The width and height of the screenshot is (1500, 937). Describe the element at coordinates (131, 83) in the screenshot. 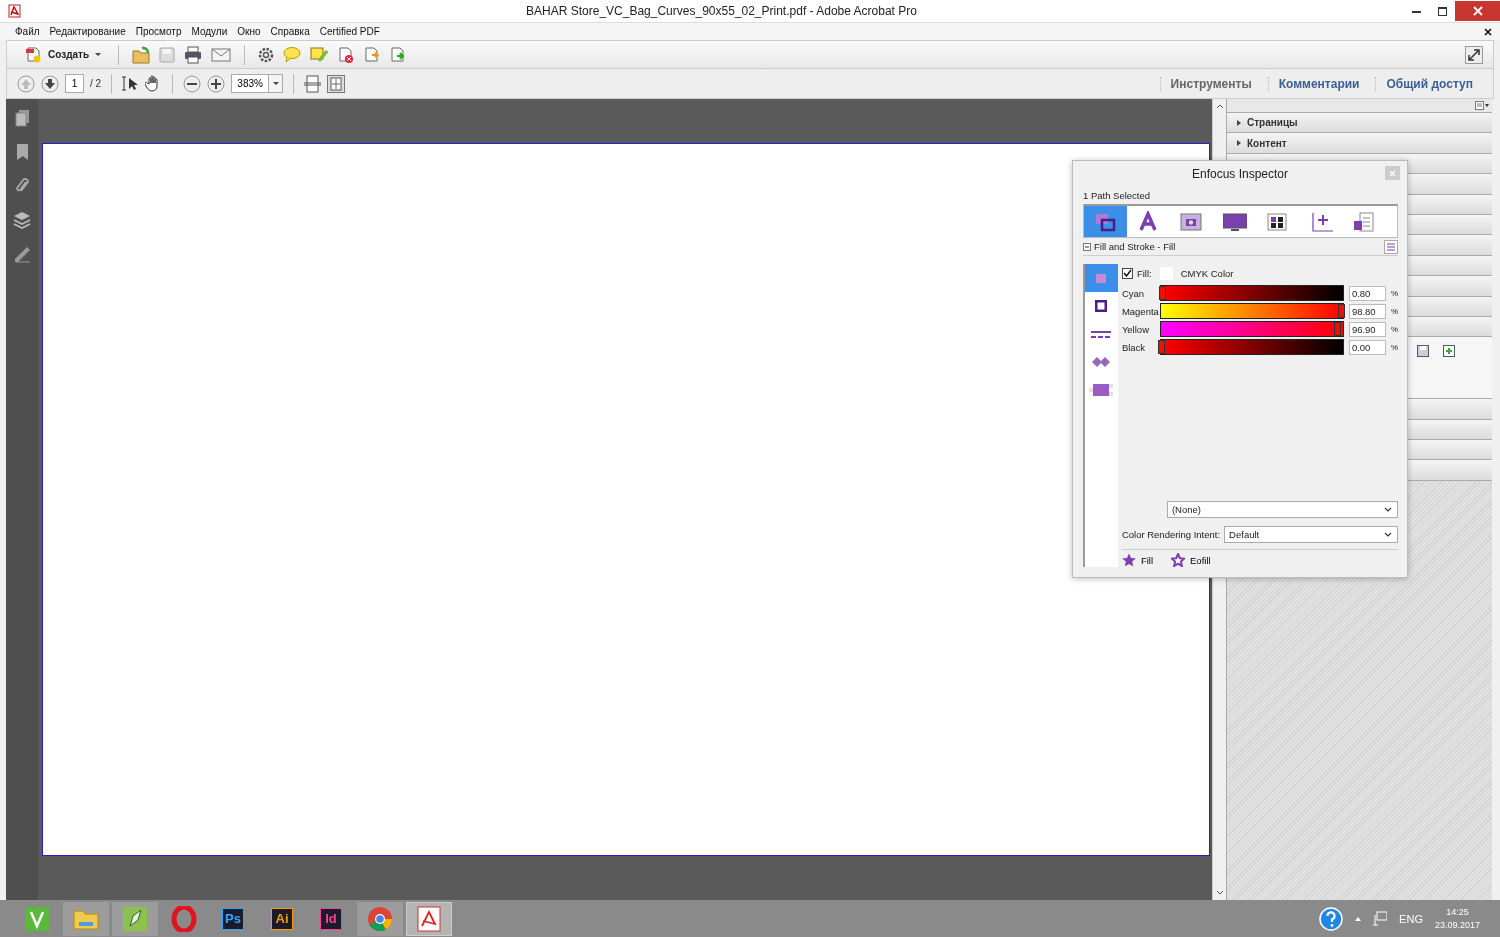

I see `select-cursor-icon` at that location.